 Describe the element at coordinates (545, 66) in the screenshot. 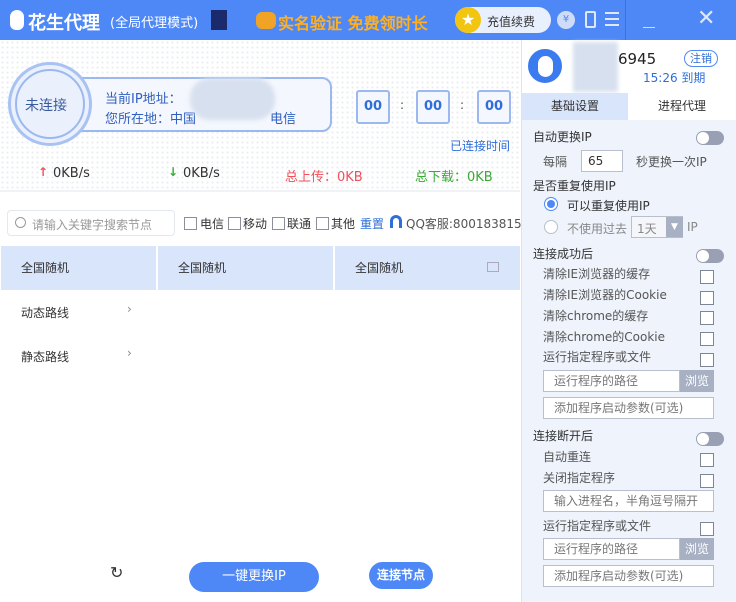

I see `avatar` at that location.